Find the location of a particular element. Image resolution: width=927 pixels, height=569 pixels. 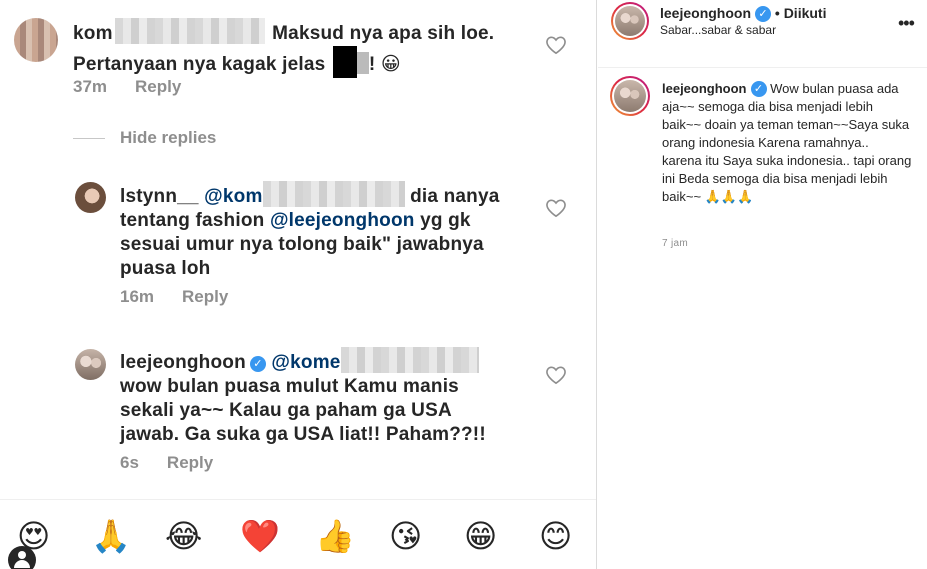

follow-status-button: Diikuti is located at coordinates (805, 13).